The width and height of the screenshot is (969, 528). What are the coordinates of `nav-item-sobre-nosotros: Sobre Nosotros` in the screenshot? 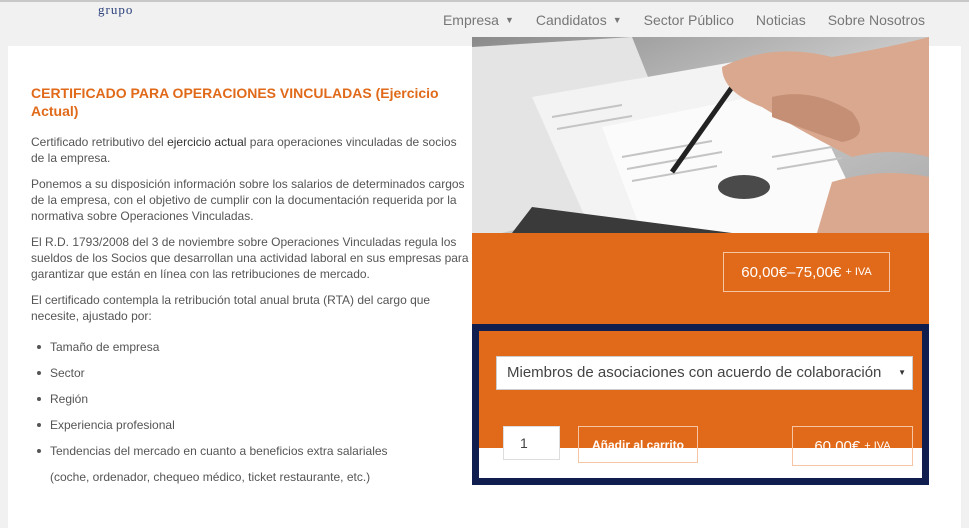 It's located at (876, 20).